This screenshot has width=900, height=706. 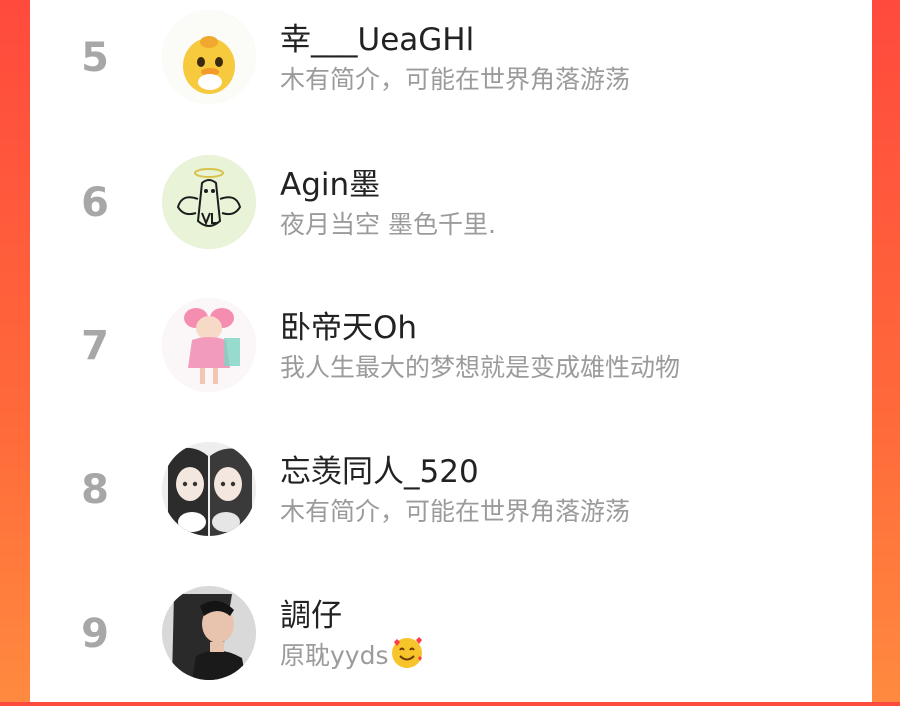 I want to click on user-bio-text: 原耽yyds, so click(x=334, y=655).